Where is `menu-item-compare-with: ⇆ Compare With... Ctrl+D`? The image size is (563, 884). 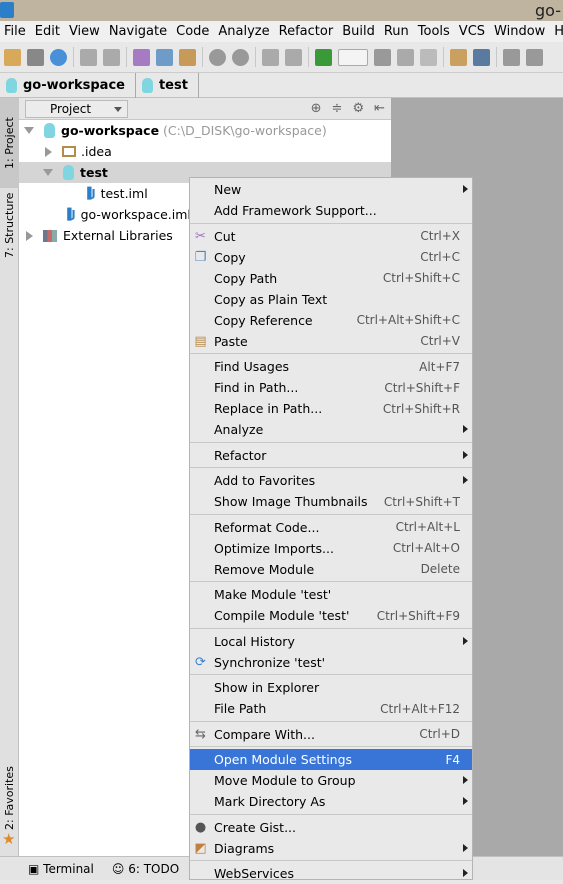
menu-item-compare-with: ⇆ Compare With... Ctrl+D is located at coordinates (331, 734).